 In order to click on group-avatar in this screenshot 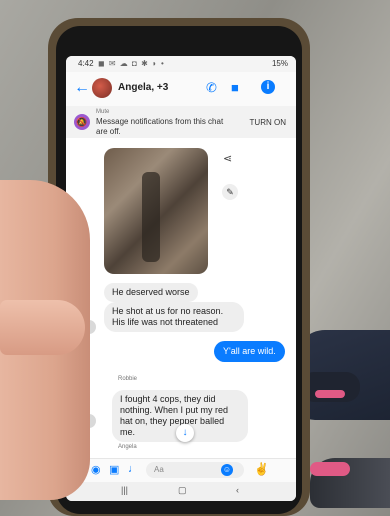, I will do `click(102, 88)`.